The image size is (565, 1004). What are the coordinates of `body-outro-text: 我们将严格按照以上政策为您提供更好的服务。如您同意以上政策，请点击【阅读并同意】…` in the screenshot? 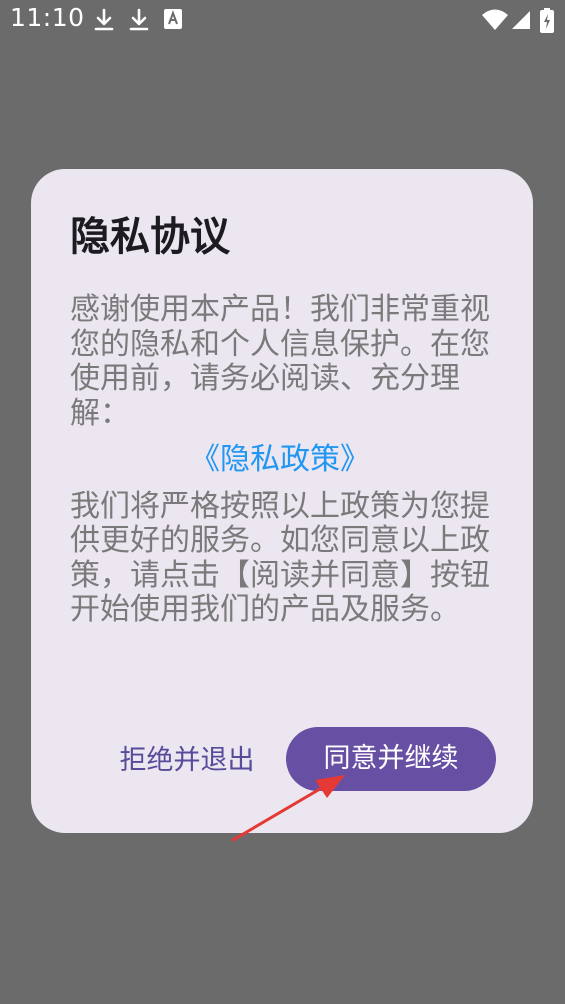 It's located at (280, 557).